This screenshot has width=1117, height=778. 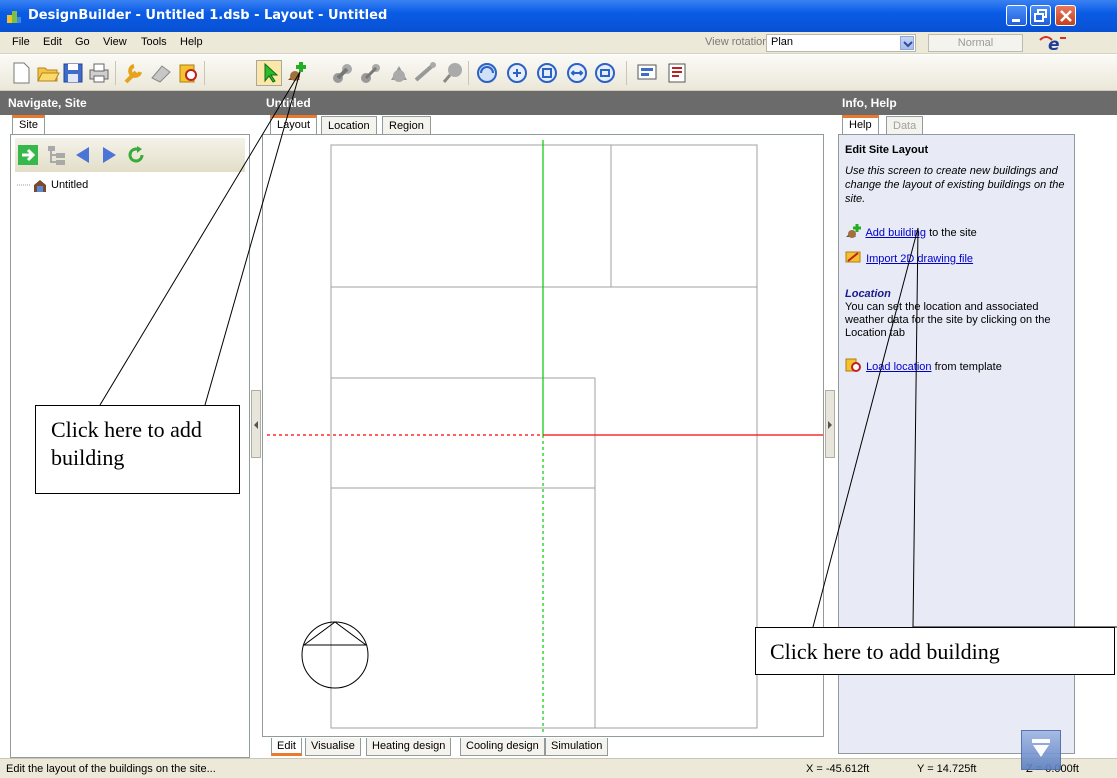 I want to click on close-icon, so click(x=1066, y=16).